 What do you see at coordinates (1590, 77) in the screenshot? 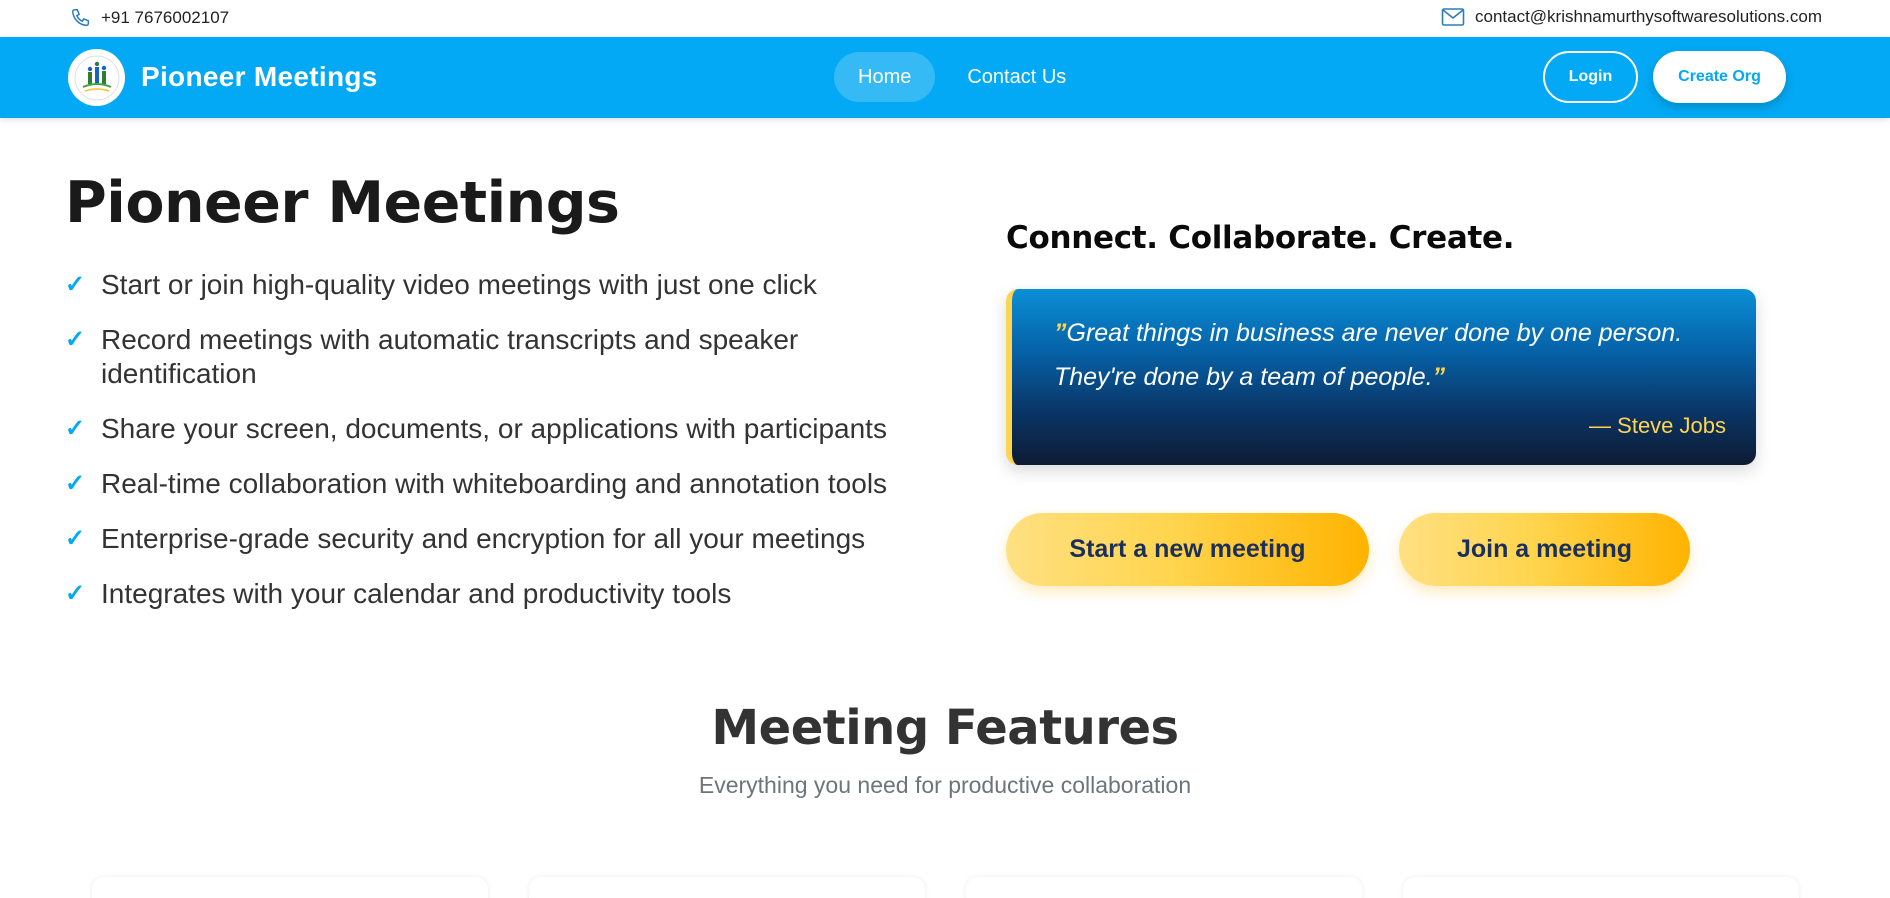
I see `login-button: Login` at bounding box center [1590, 77].